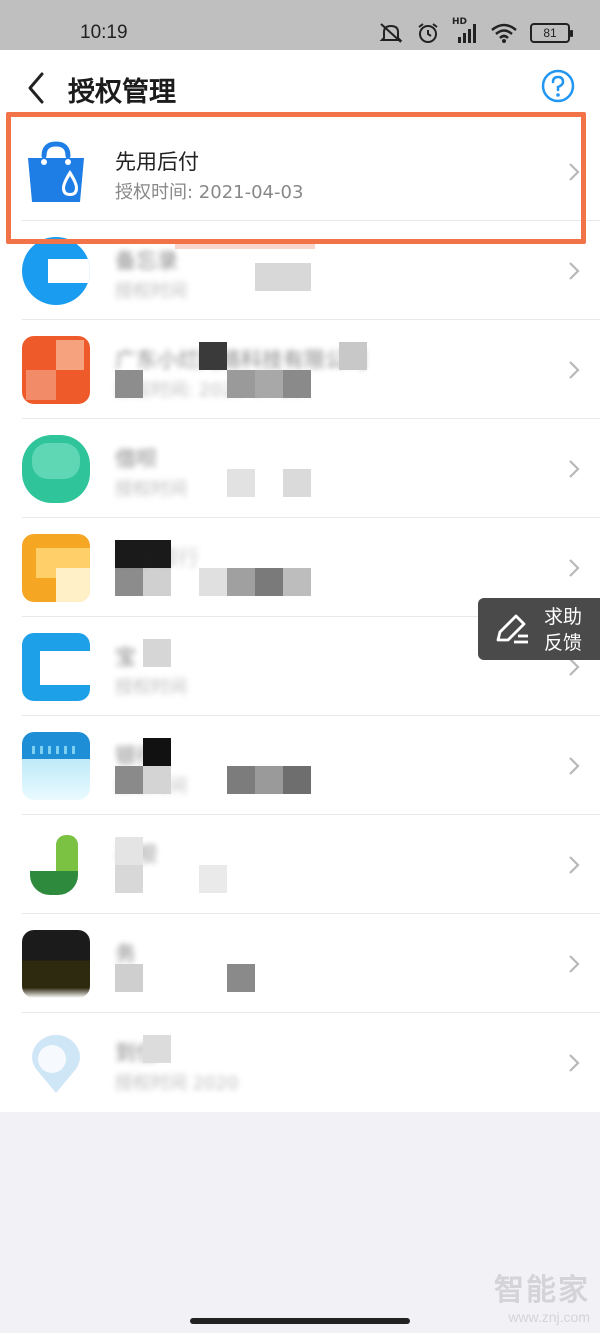  I want to click on app-icon-teal, so click(56, 766).